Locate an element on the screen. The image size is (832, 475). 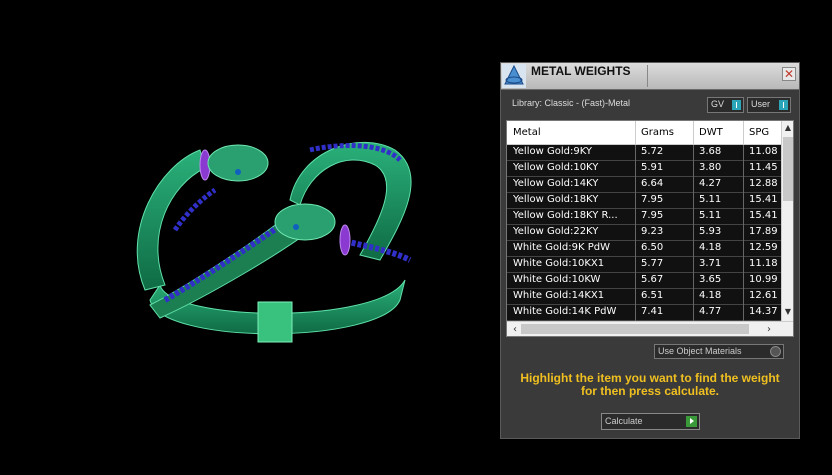
cell-metal: White Gold:10KW is located at coordinates (557, 279).